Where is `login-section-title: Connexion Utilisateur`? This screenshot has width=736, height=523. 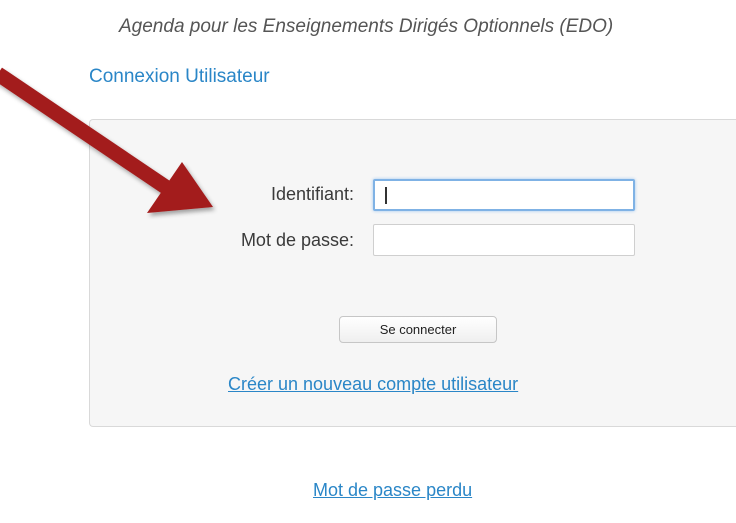 login-section-title: Connexion Utilisateur is located at coordinates (179, 76).